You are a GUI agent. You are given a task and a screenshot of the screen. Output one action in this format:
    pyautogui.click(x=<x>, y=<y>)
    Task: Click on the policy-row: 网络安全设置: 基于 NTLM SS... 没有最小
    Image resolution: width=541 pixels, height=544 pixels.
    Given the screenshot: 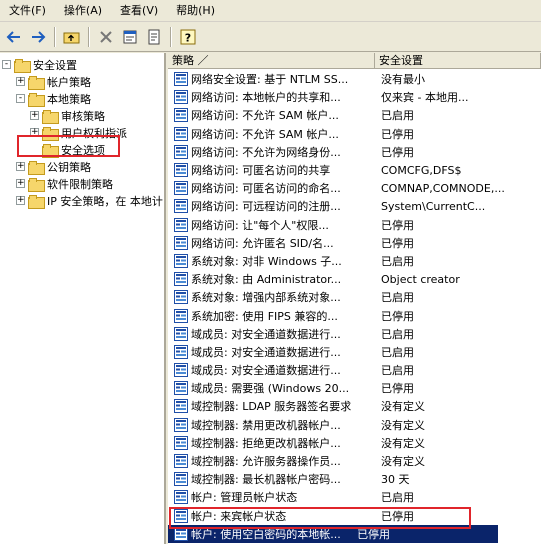 What is the action you would take?
    pyautogui.click(x=354, y=79)
    